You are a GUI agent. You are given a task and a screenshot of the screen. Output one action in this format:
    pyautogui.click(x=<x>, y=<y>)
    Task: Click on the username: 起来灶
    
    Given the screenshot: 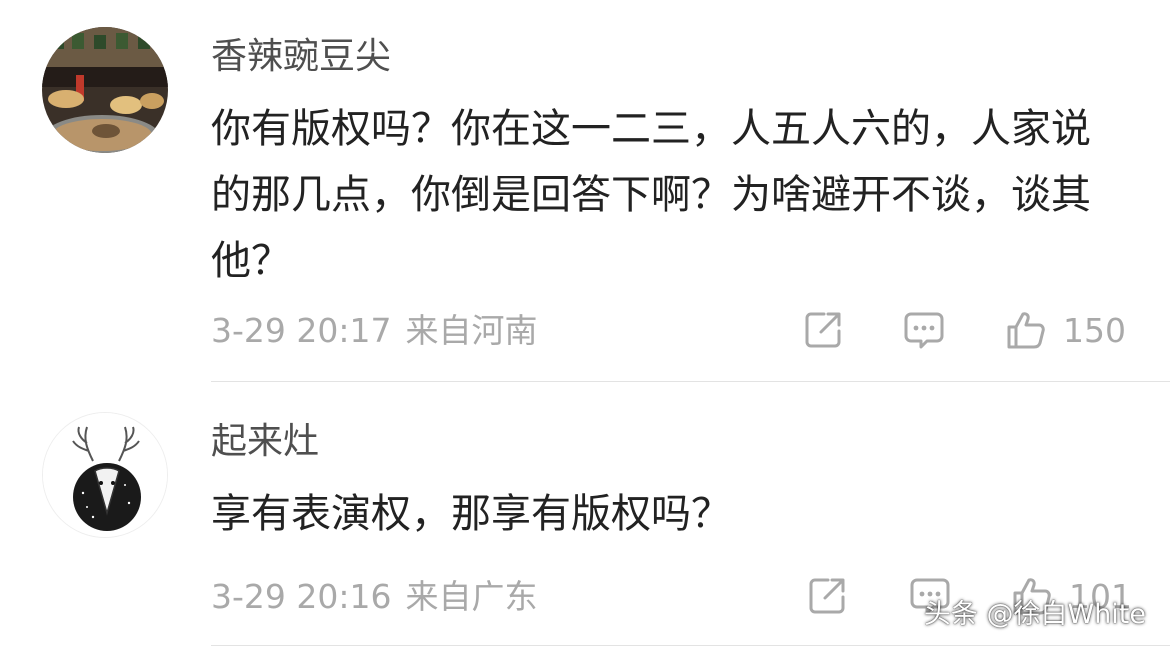 What is the action you would take?
    pyautogui.click(x=265, y=442)
    